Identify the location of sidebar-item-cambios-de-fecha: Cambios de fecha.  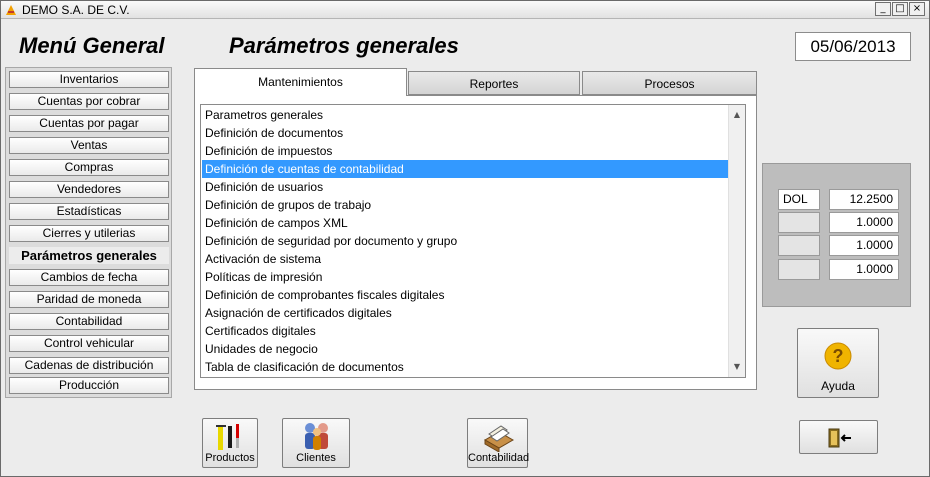
(89, 277).